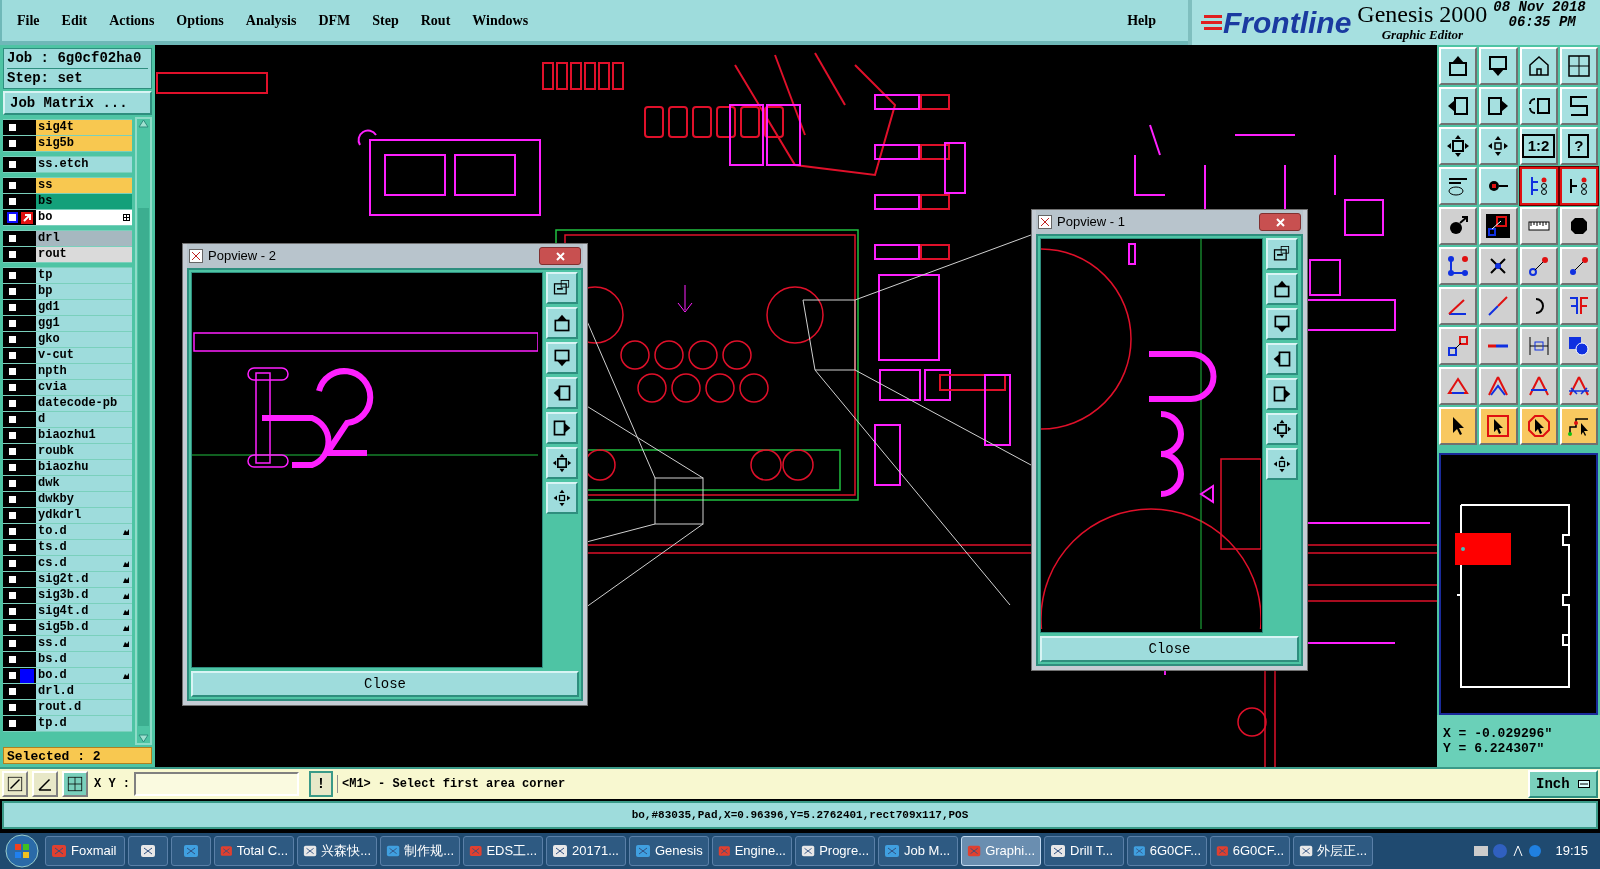 The image size is (1600, 869). Describe the element at coordinates (334, 20) in the screenshot. I see `menu-item: DFM` at that location.